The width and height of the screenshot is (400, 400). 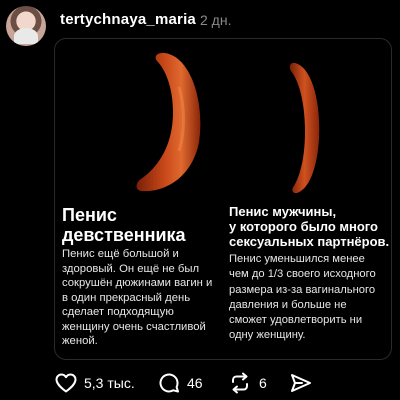 I want to click on like-button: 5,3 тыс., so click(x=94, y=383).